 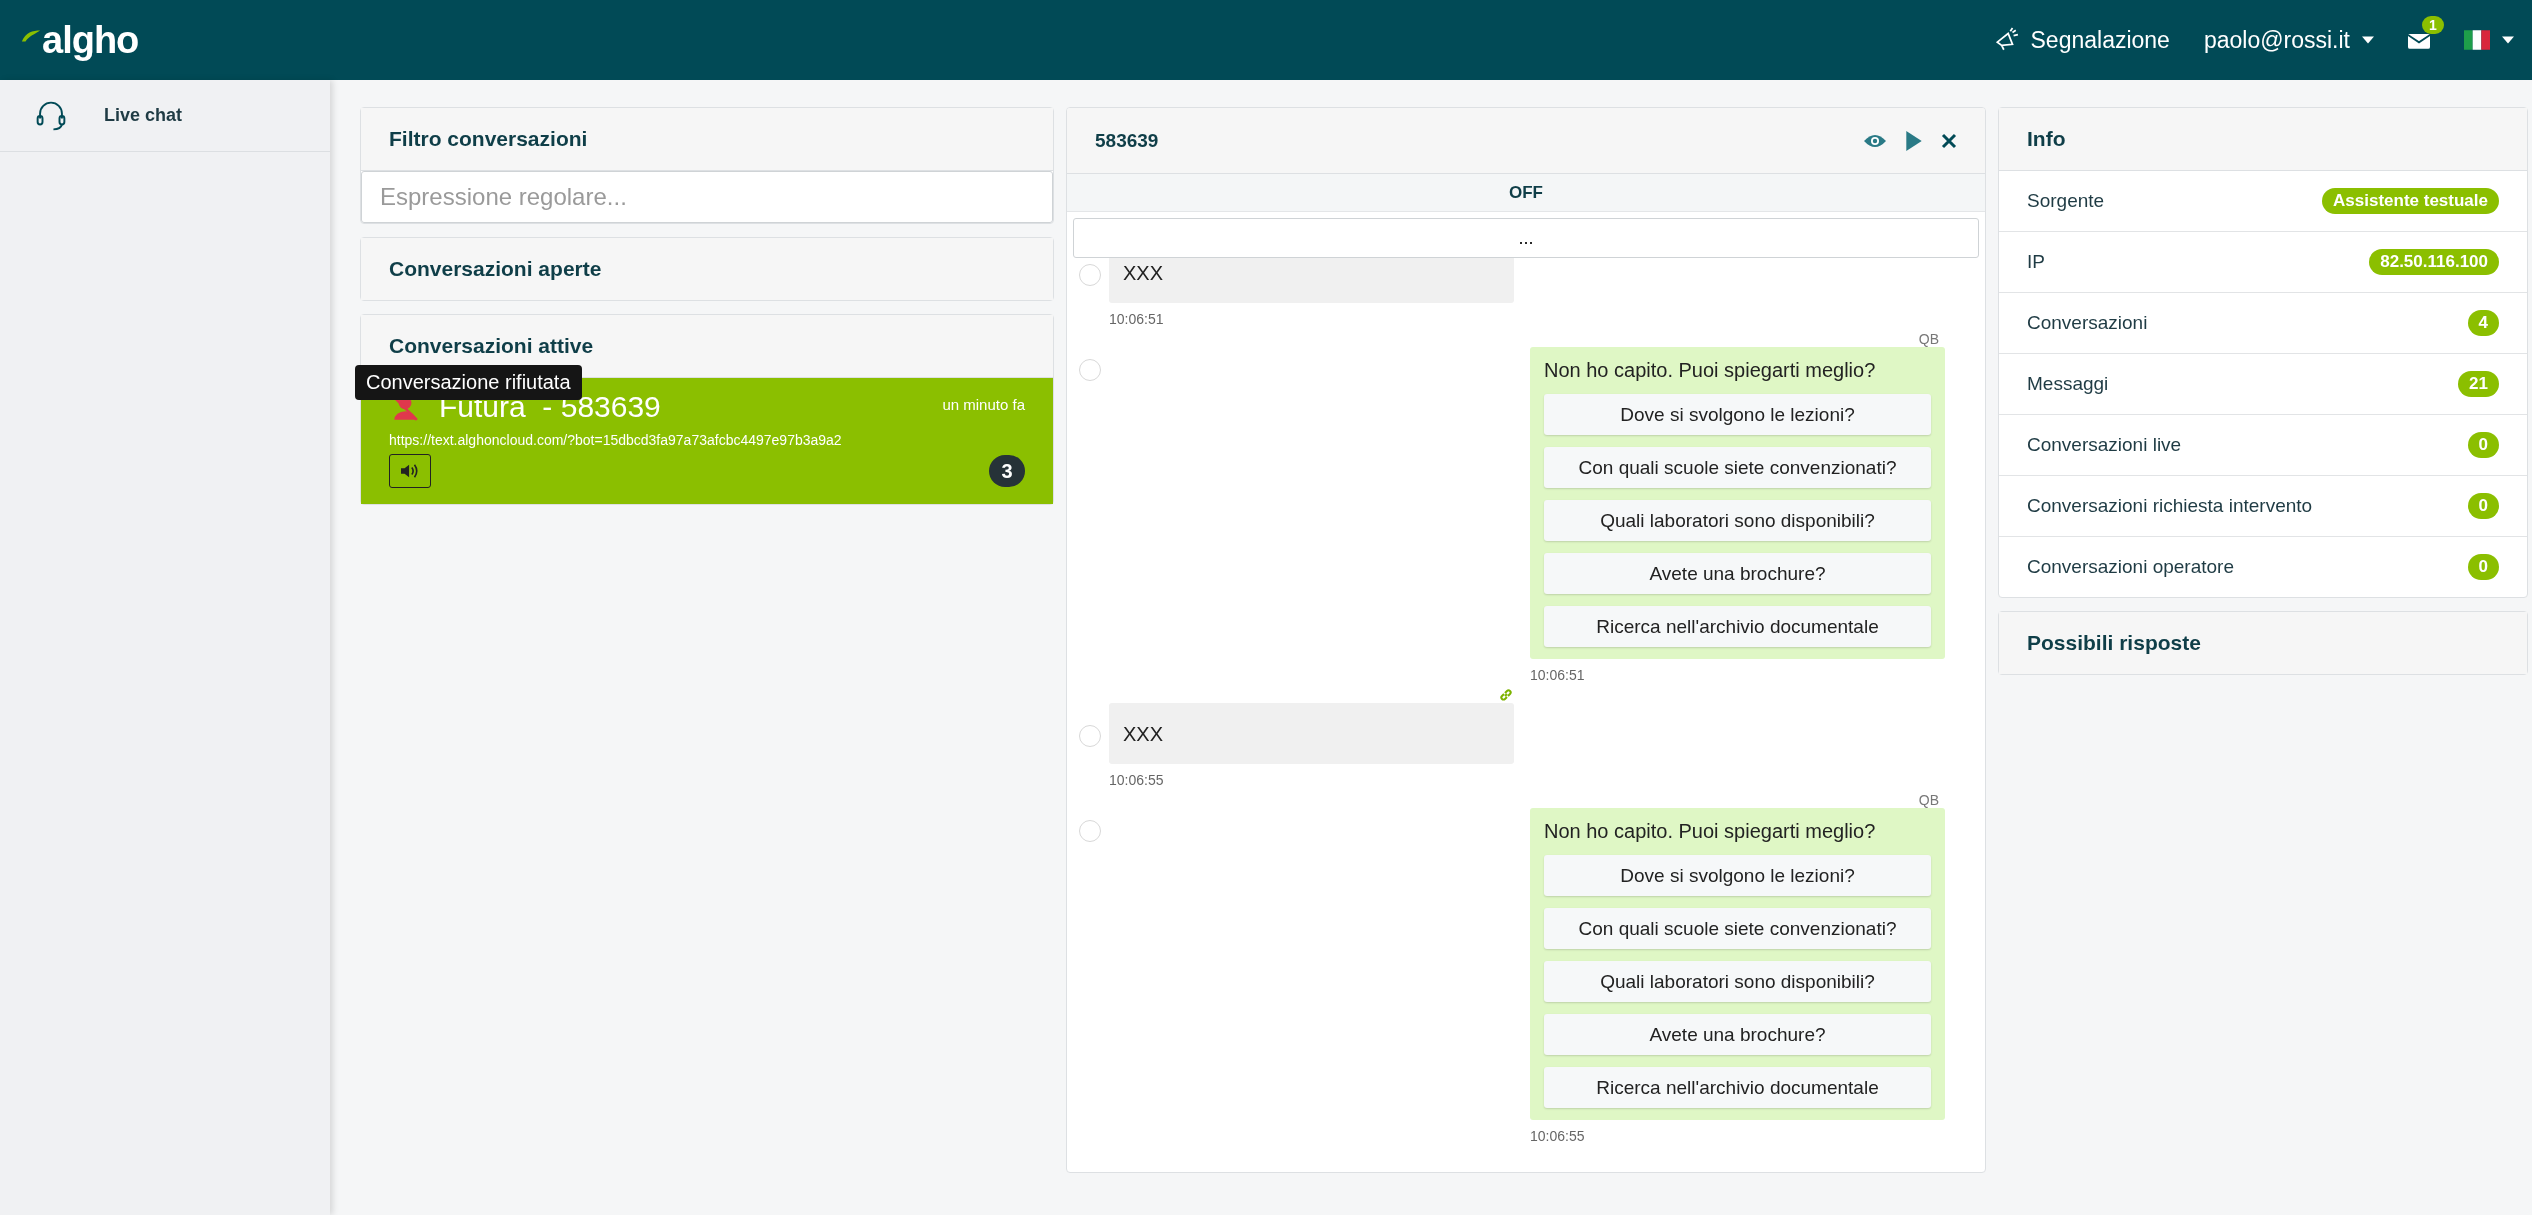 I want to click on info-value-badge: Assistente testuale, so click(x=2410, y=201).